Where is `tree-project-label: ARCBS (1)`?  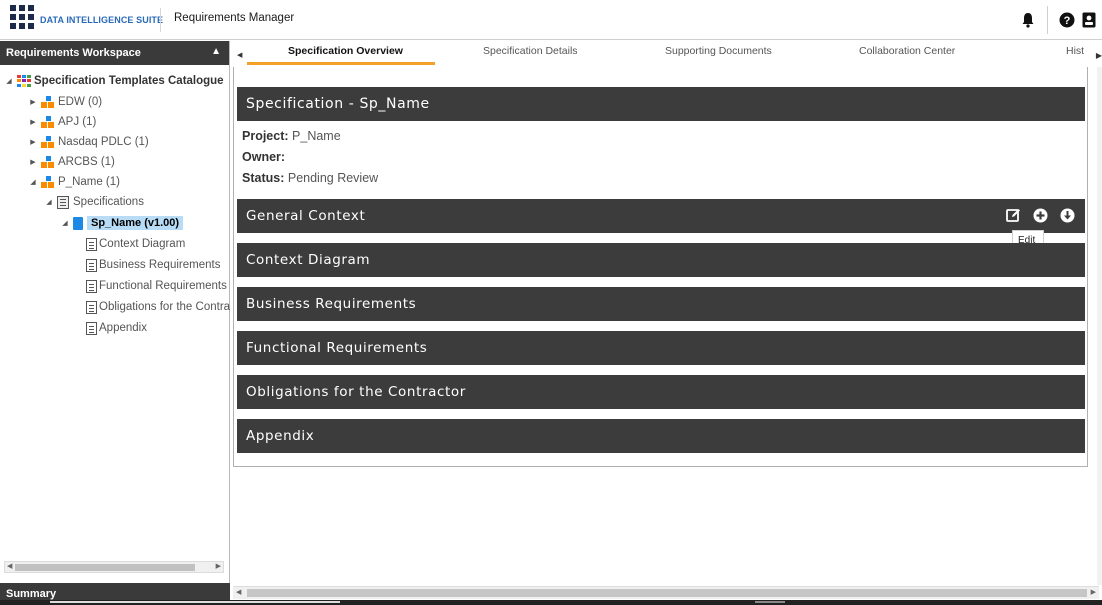 tree-project-label: ARCBS (1) is located at coordinates (86, 162).